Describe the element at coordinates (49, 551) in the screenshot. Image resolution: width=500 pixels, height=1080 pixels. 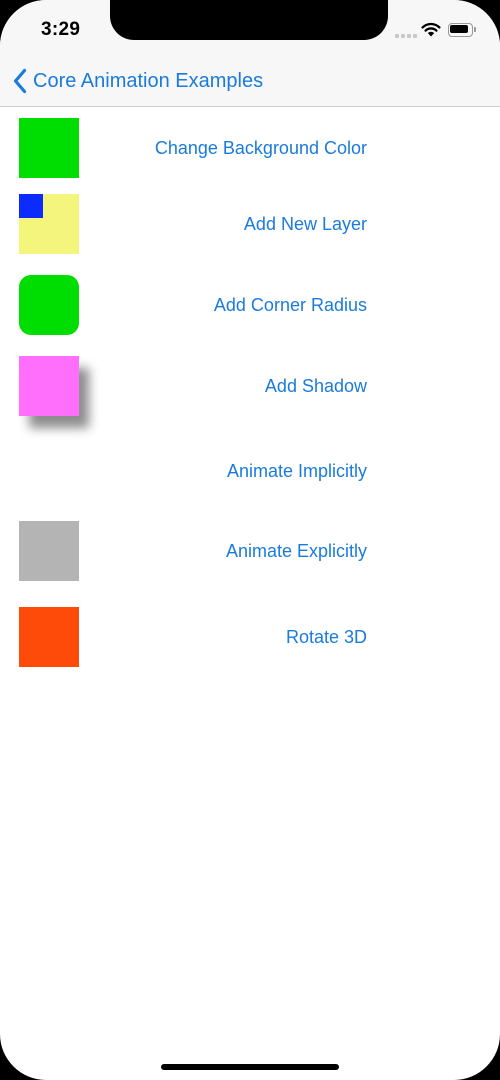
I see `explicit-animation-swatch` at that location.